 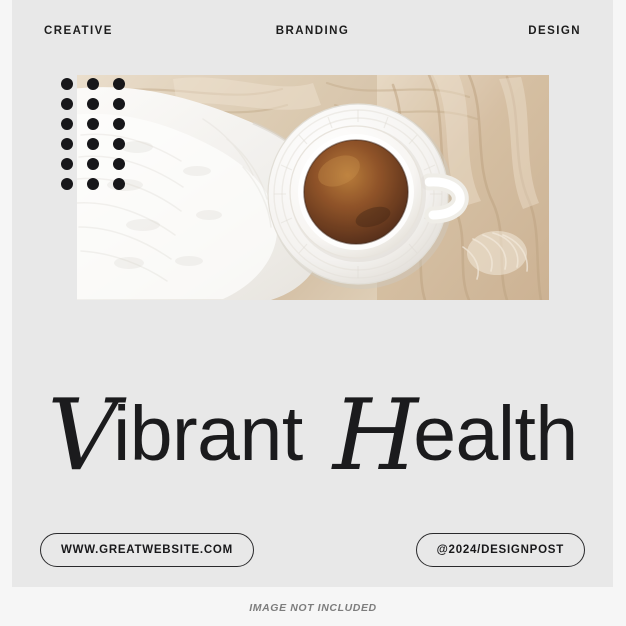 What do you see at coordinates (147, 550) in the screenshot?
I see `website-pill-button: WWW.GREATWEBSITE.COM` at bounding box center [147, 550].